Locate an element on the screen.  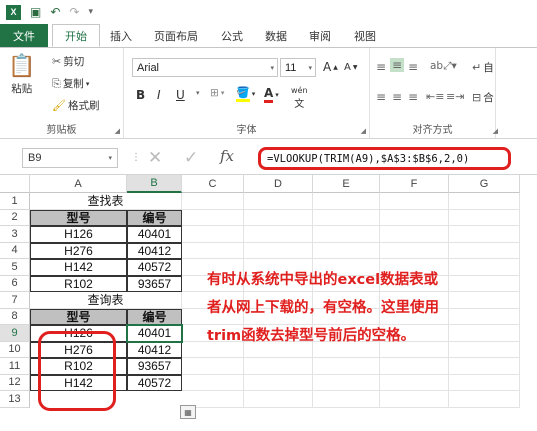
column-header-d: D is located at coordinates (278, 184).